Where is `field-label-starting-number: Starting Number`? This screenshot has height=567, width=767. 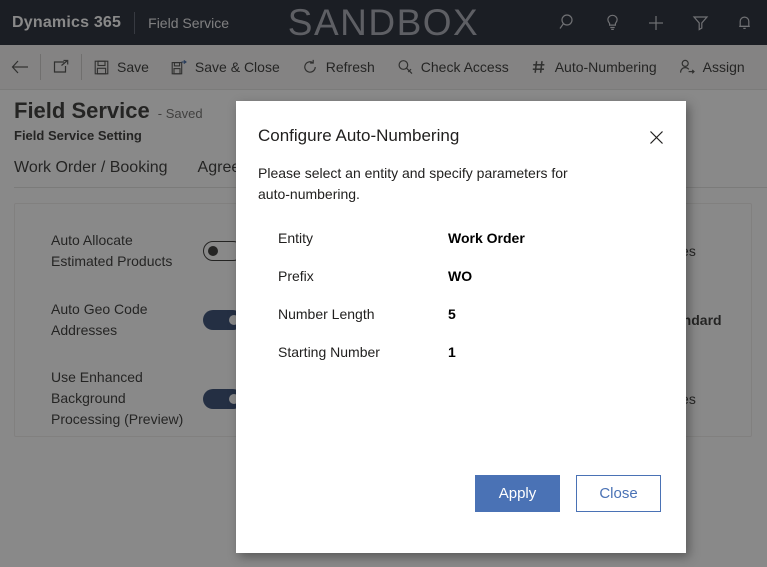 field-label-starting-number: Starting Number is located at coordinates (329, 352).